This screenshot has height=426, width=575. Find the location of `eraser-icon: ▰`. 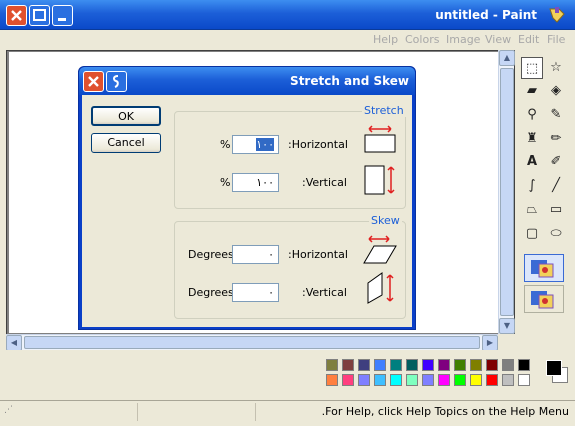

eraser-icon: ▰ is located at coordinates (532, 91).